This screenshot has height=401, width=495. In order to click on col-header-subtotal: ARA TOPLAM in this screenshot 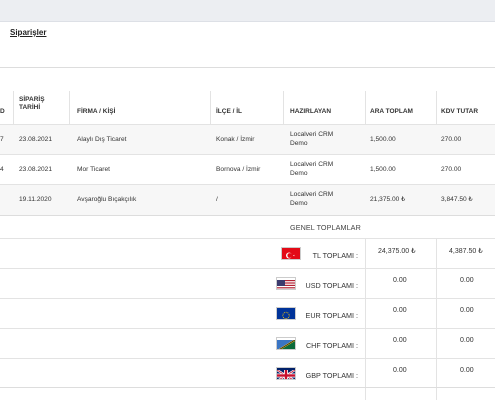, I will do `click(391, 112)`.